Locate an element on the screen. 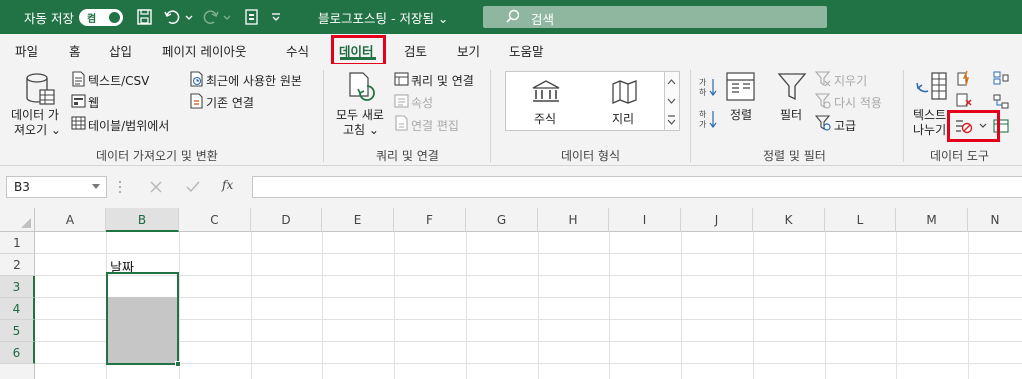  search-icon is located at coordinates (513, 16).